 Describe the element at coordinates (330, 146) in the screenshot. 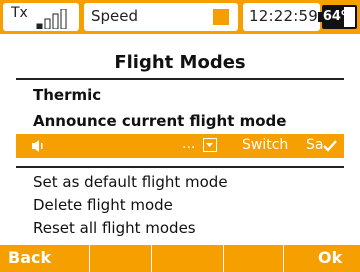

I see `checkmark-icon` at that location.